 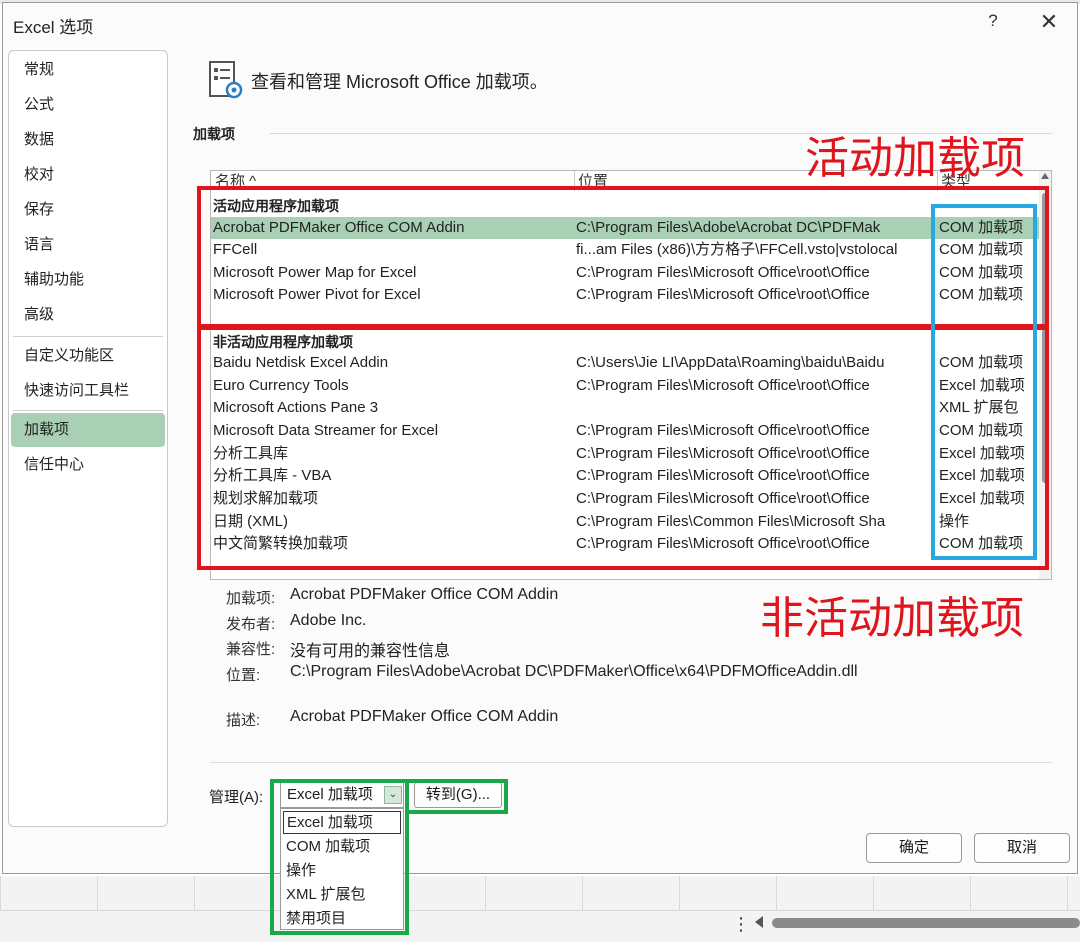 What do you see at coordinates (236, 797) in the screenshot?
I see `manage-label: 管理(A):` at bounding box center [236, 797].